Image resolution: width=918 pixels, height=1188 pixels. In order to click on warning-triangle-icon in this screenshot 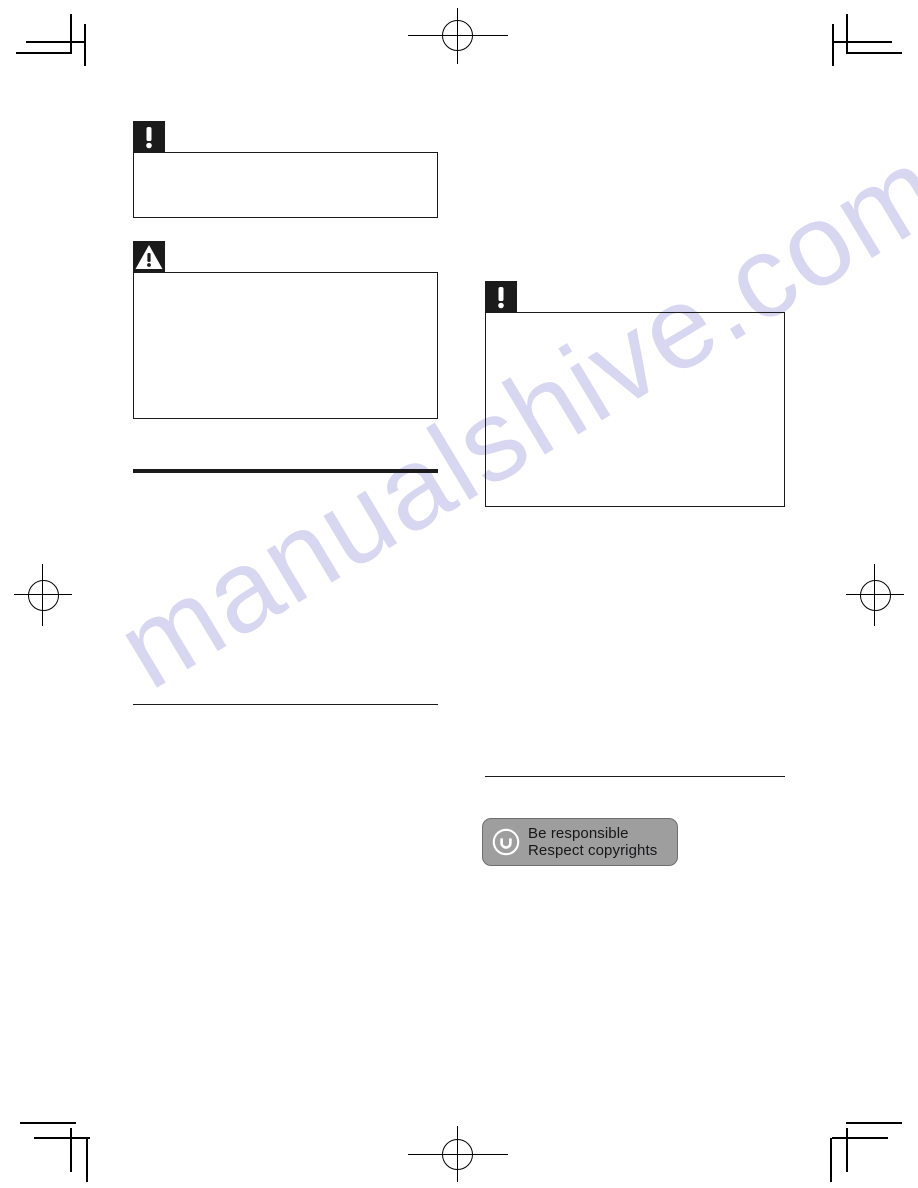, I will do `click(149, 257)`.